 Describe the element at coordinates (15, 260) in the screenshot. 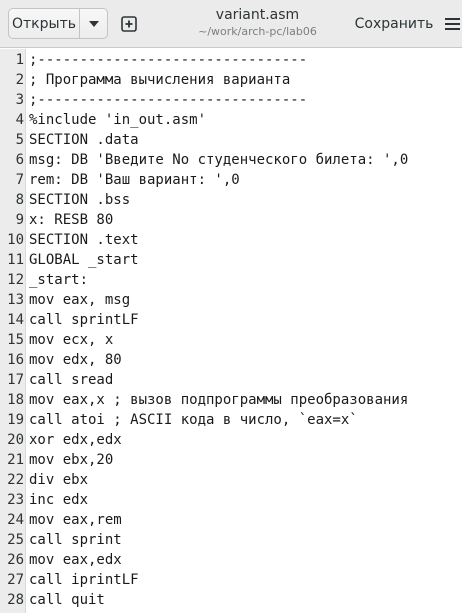

I see `line-number: 11` at that location.